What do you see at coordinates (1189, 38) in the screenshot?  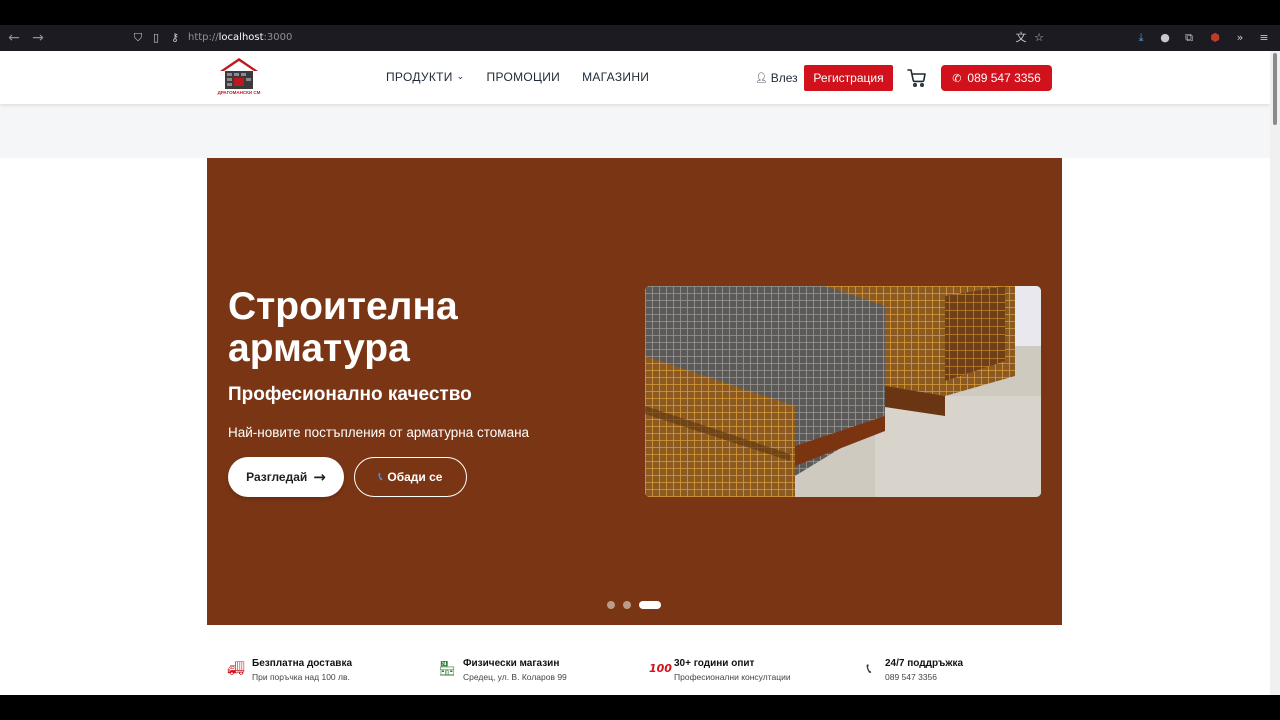 I see `extensions-icon: ⧉` at bounding box center [1189, 38].